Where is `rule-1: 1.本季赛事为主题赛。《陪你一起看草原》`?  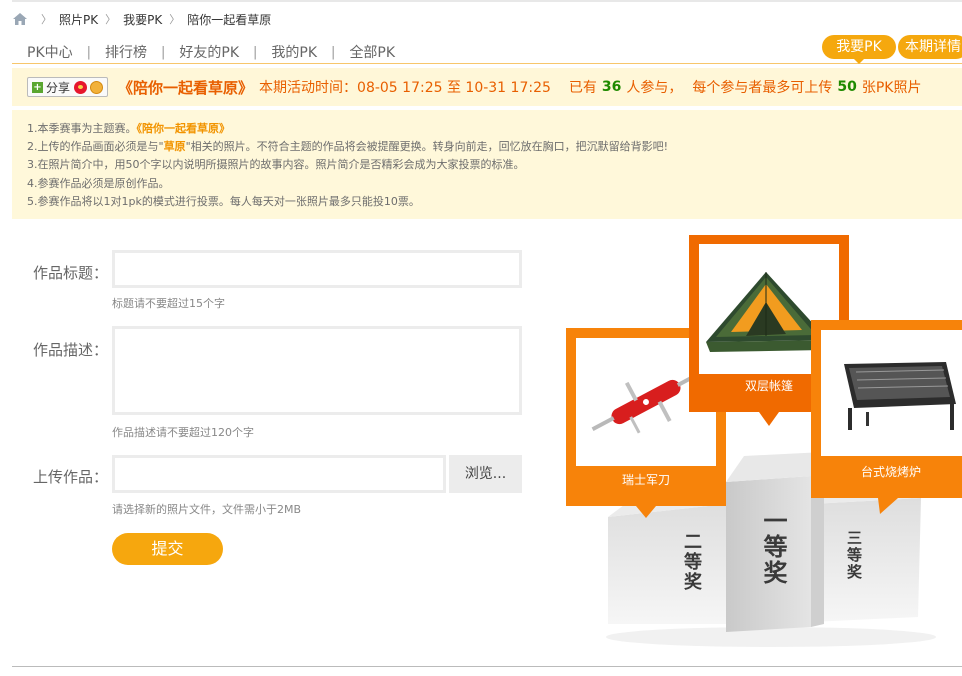
rule-1: 1.本季赛事为主题赛。《陪你一起看草原》 is located at coordinates (494, 129).